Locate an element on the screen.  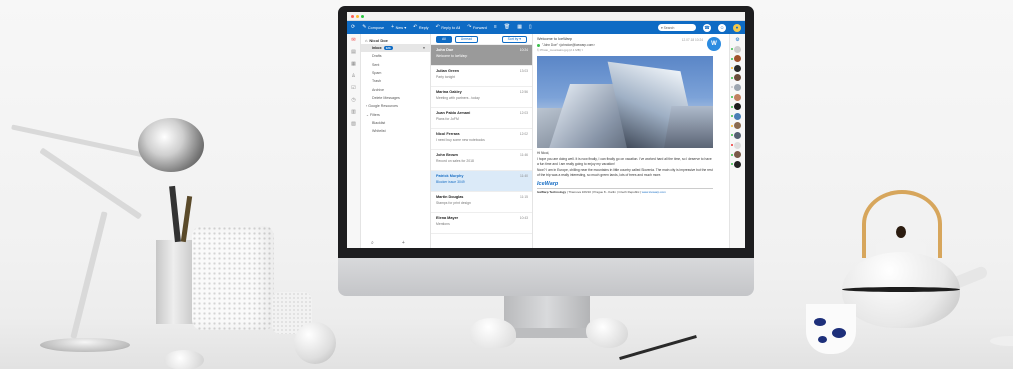
menu-icon: ≡ is located at coordinates (424, 48).